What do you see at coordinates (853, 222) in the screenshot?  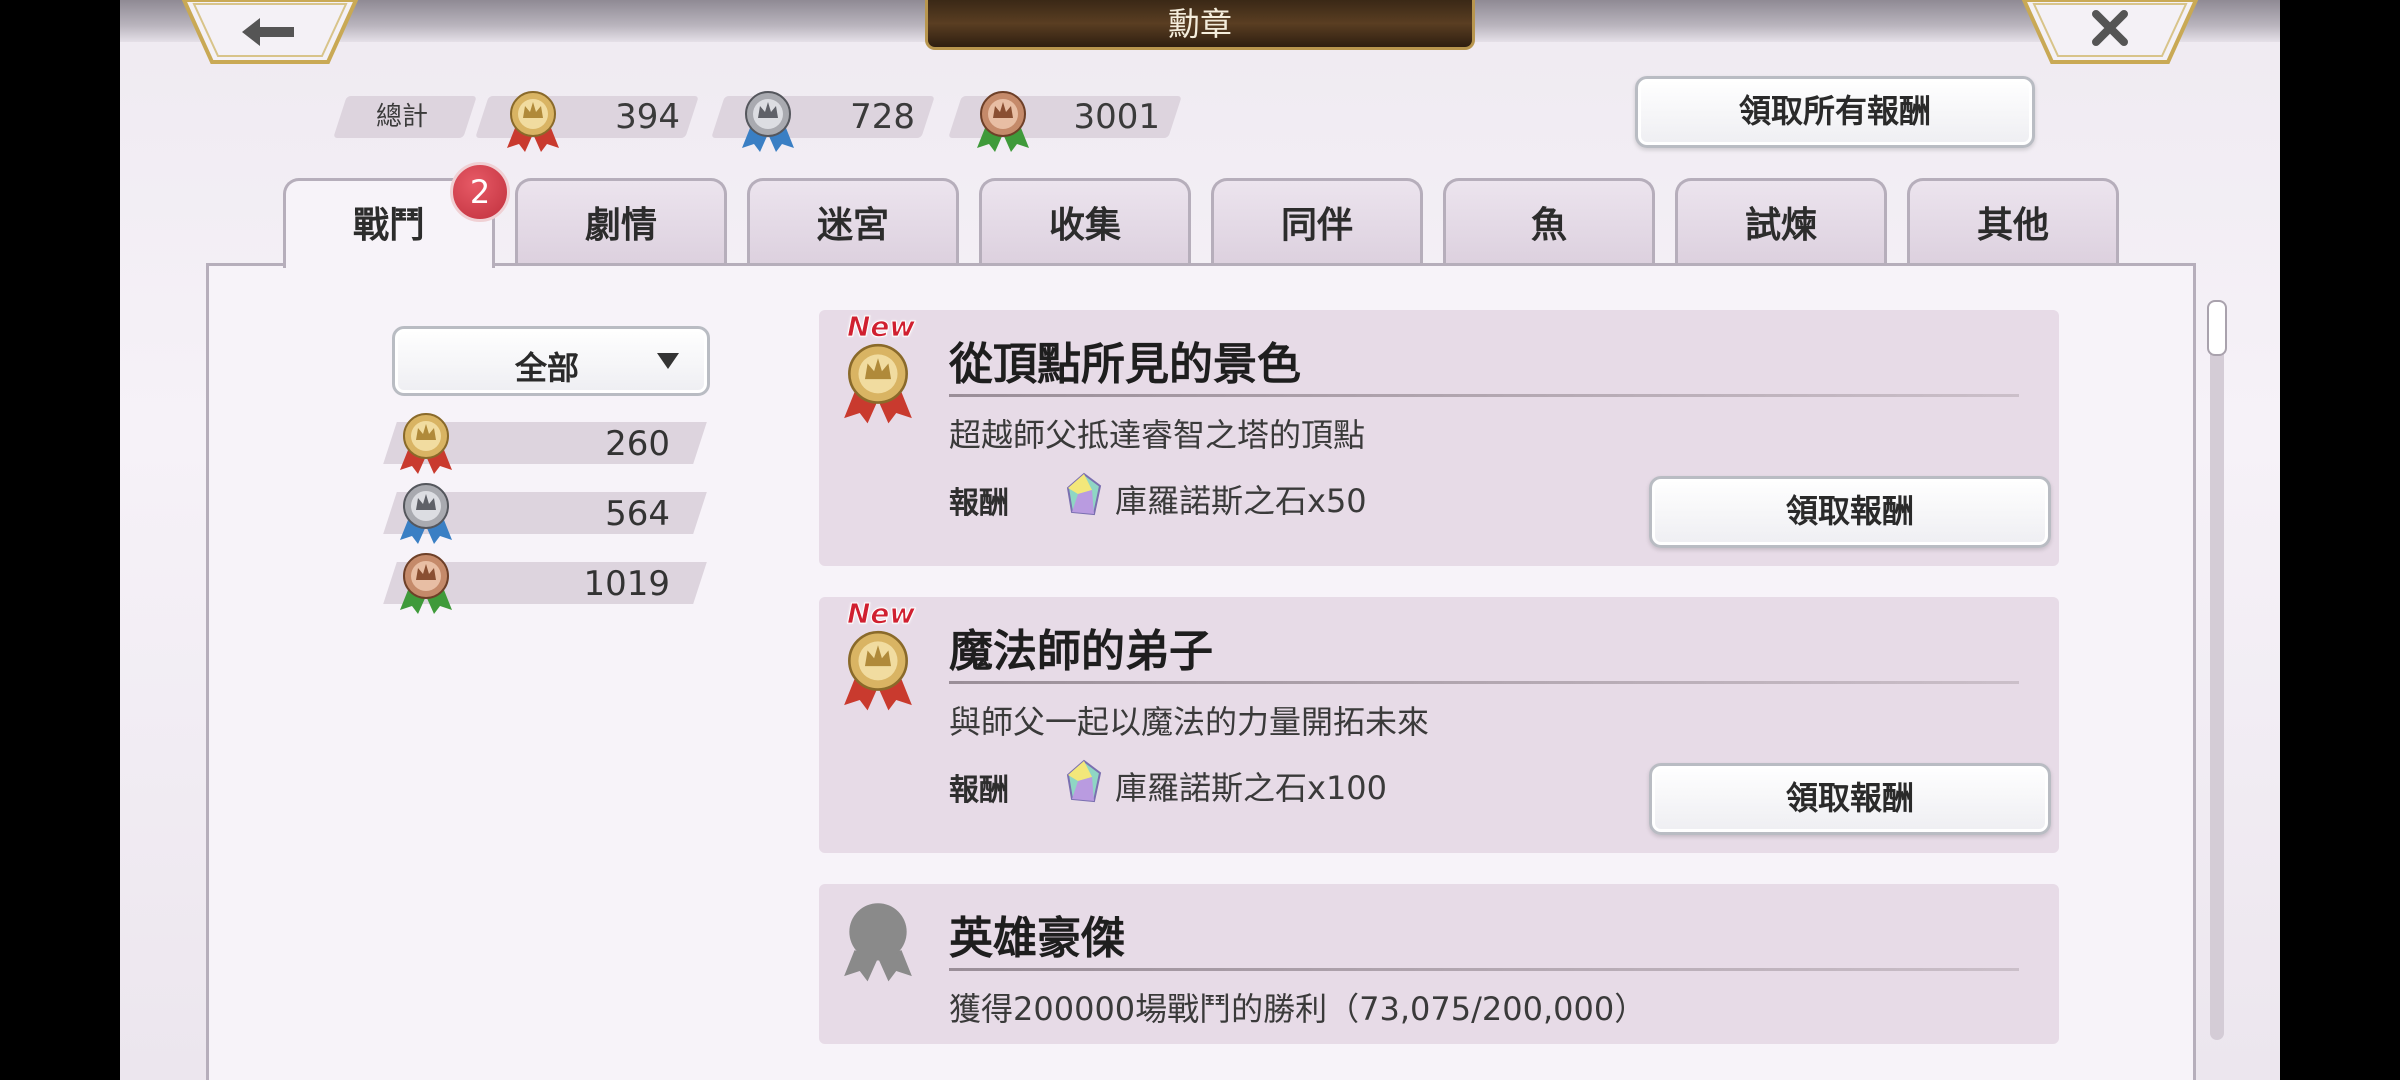 I see `tab-dungeon: 迷宮` at bounding box center [853, 222].